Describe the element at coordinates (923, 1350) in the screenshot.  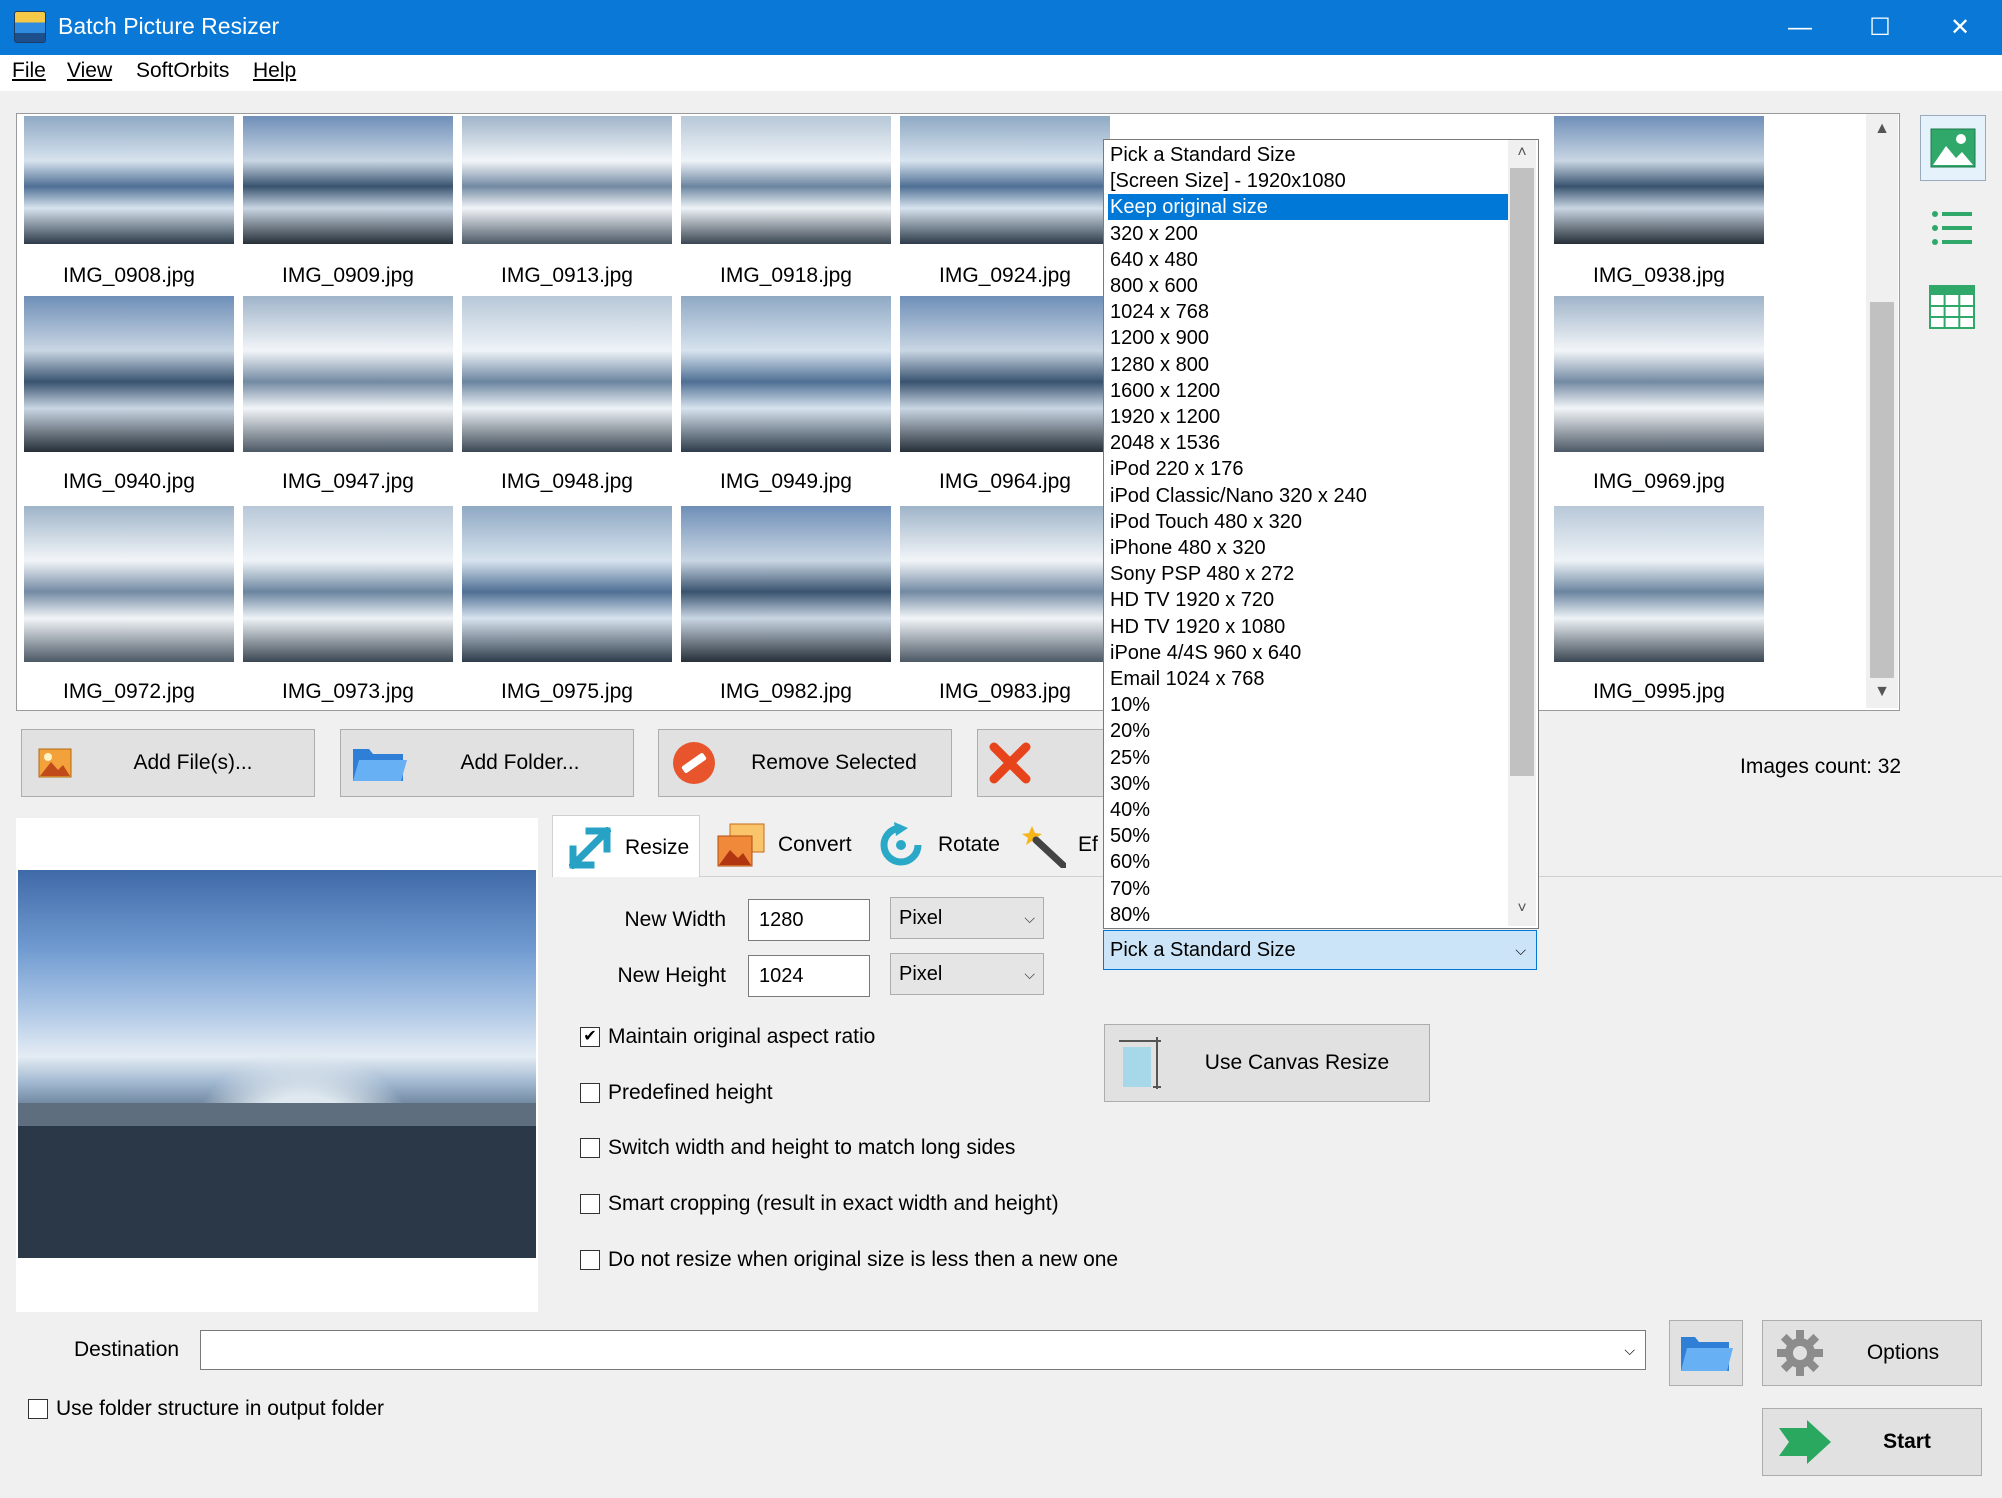
I see `destination-input: ⌵` at that location.